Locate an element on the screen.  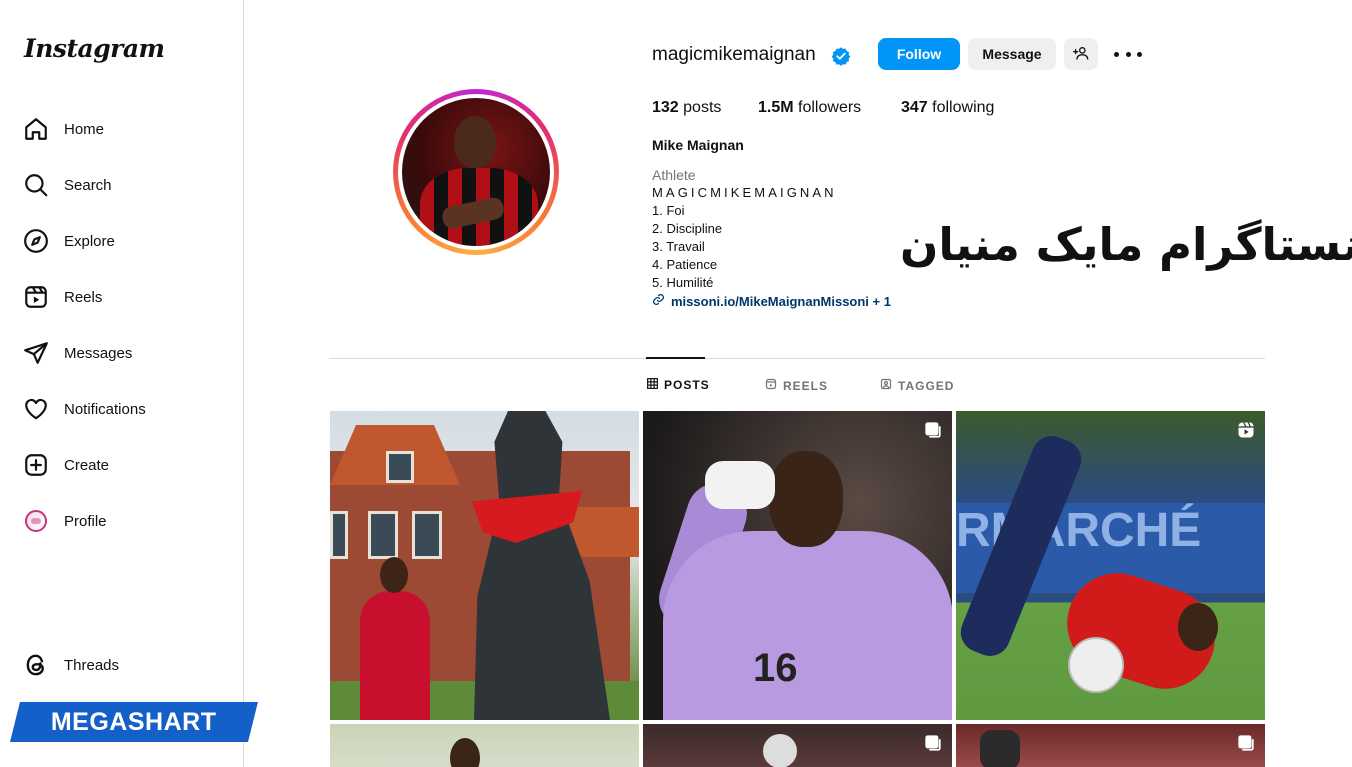
bio-link-text: missoni.io/MikeMaignanMissoni + 1 is located at coordinates (781, 301).